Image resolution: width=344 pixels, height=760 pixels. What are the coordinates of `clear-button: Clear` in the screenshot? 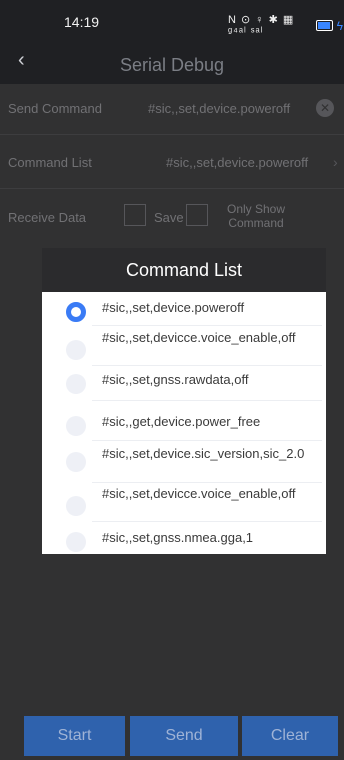 It's located at (290, 736).